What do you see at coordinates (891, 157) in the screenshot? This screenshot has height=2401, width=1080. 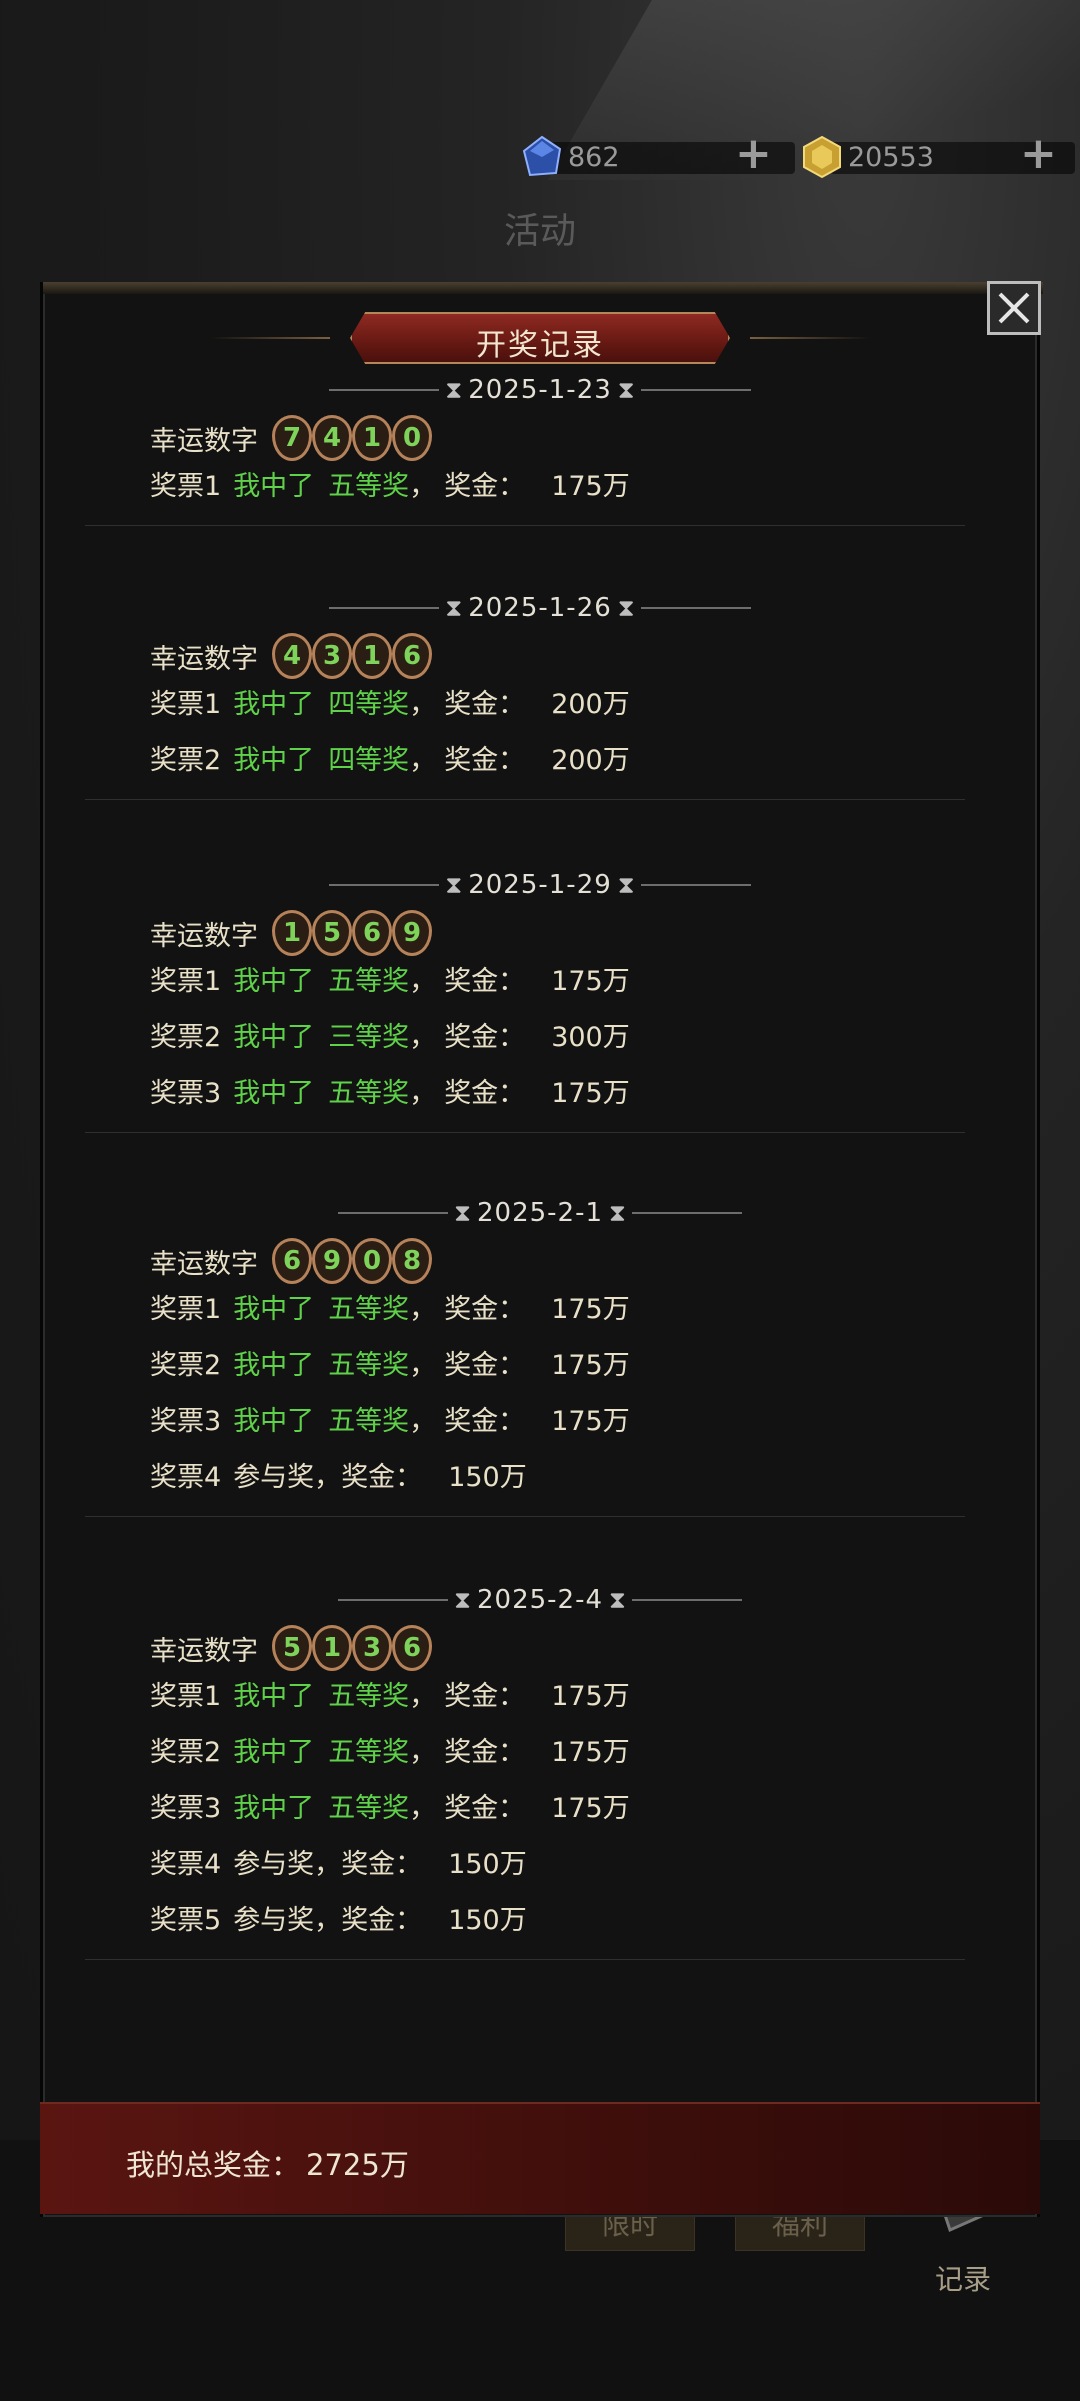 I see `coin-count: 20553` at bounding box center [891, 157].